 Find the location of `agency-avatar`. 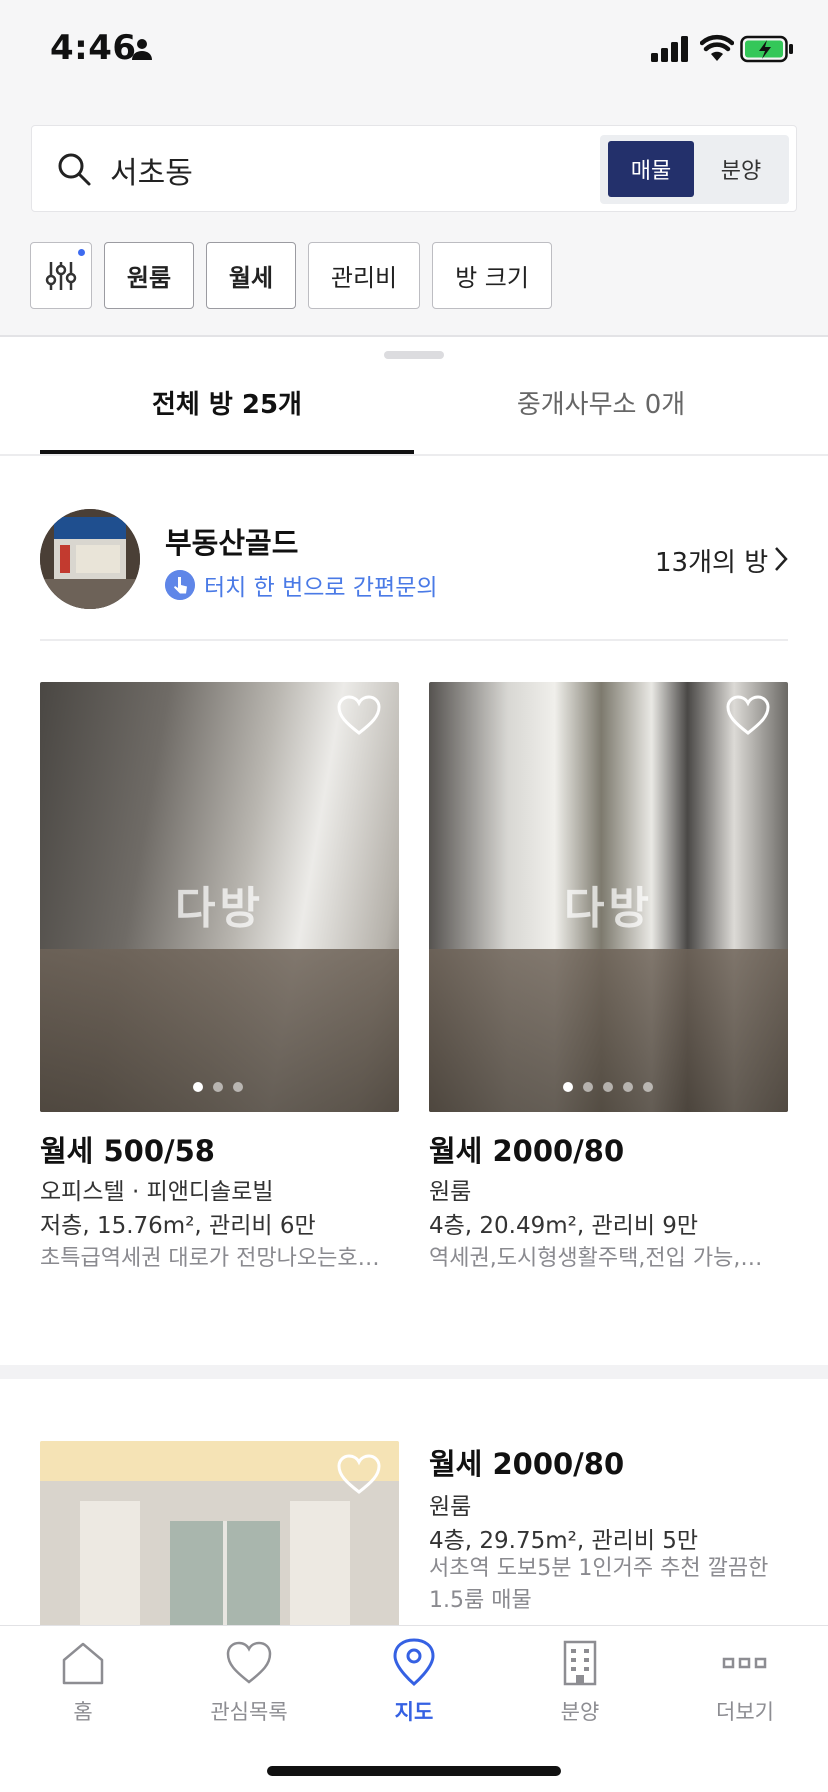

agency-avatar is located at coordinates (90, 559).